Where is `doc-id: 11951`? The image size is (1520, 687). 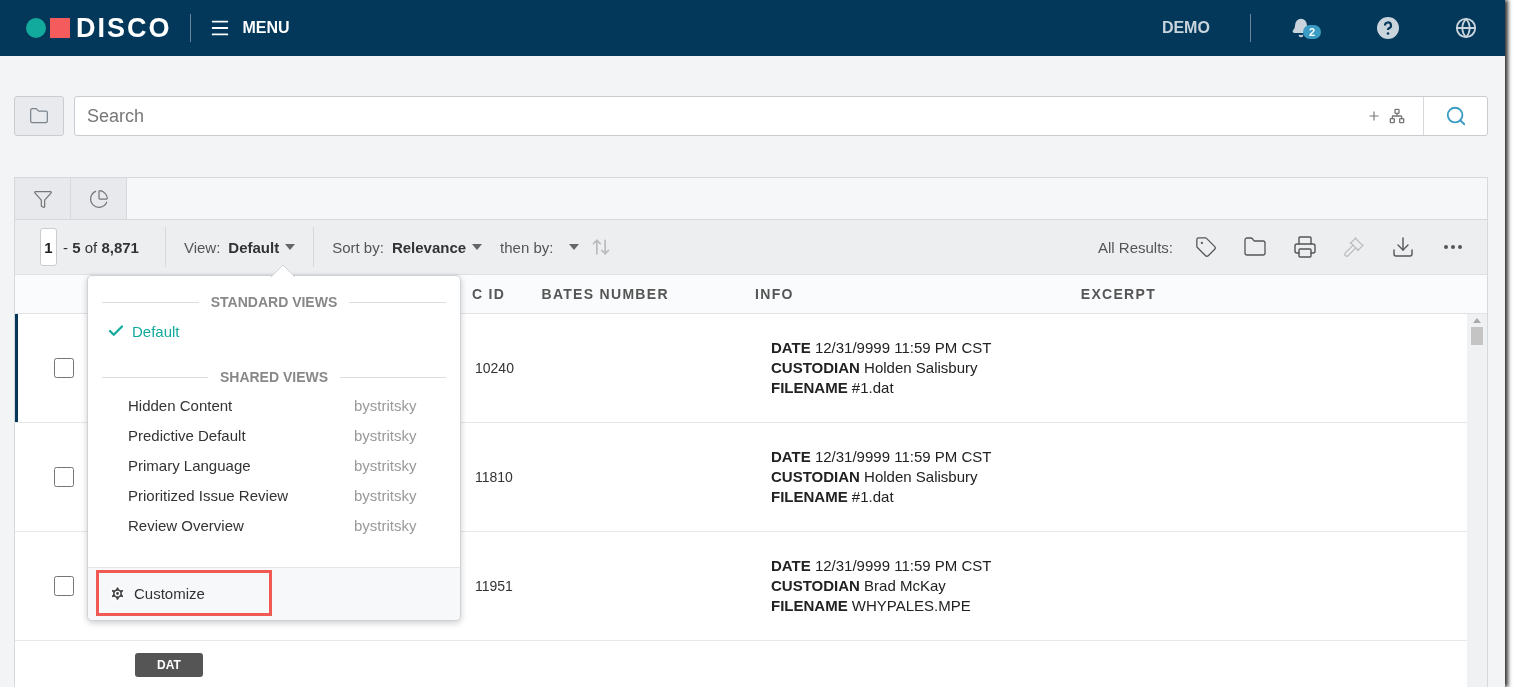 doc-id: 11951 is located at coordinates (494, 586).